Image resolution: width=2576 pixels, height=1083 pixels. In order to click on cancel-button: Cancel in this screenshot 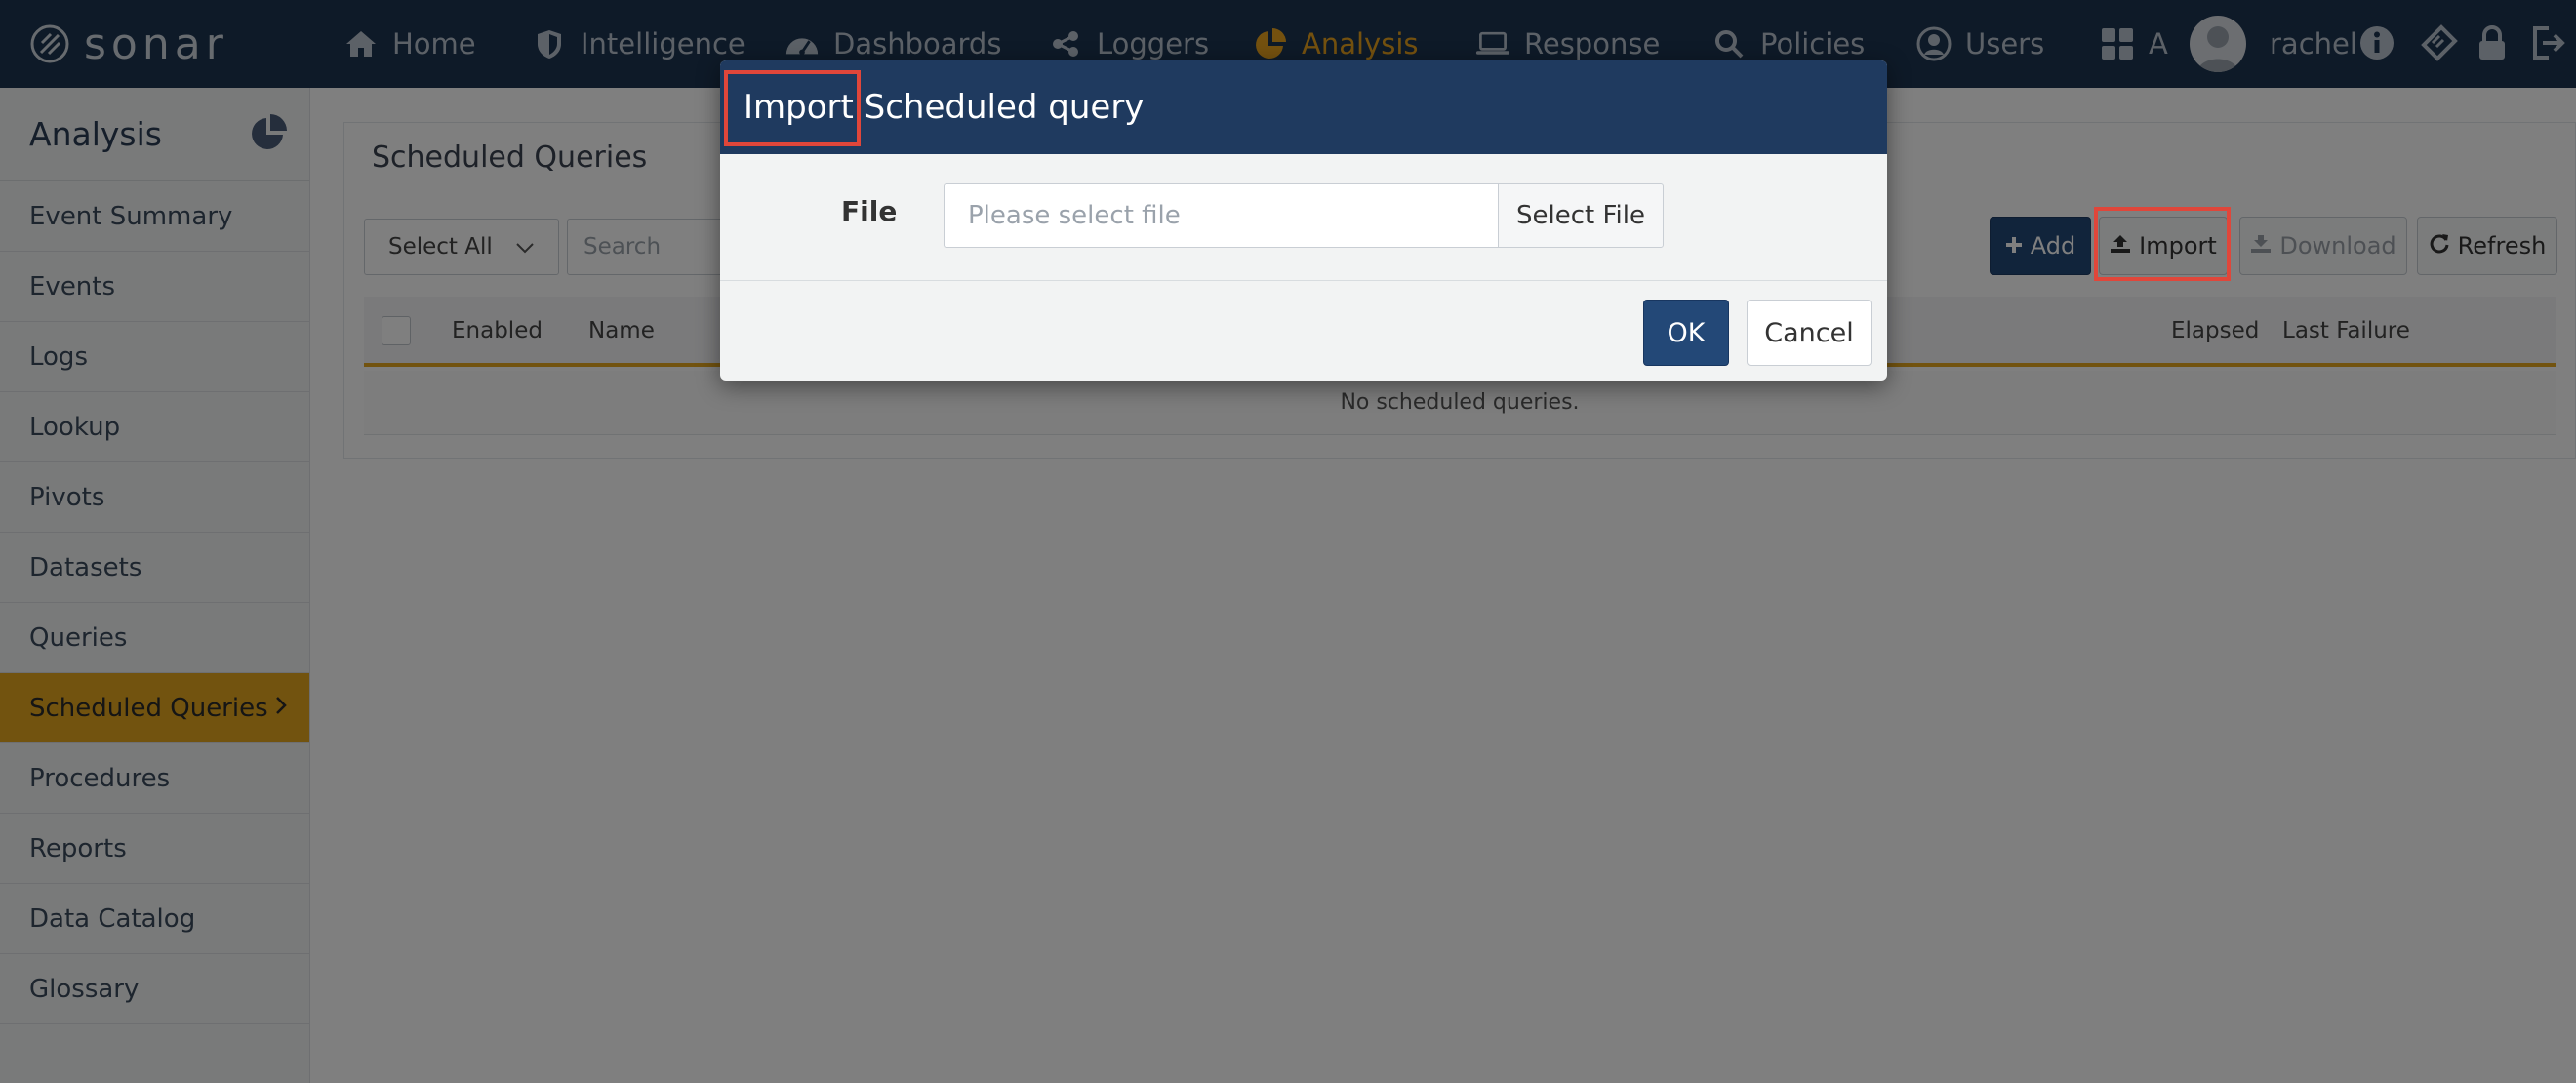, I will do `click(1809, 333)`.